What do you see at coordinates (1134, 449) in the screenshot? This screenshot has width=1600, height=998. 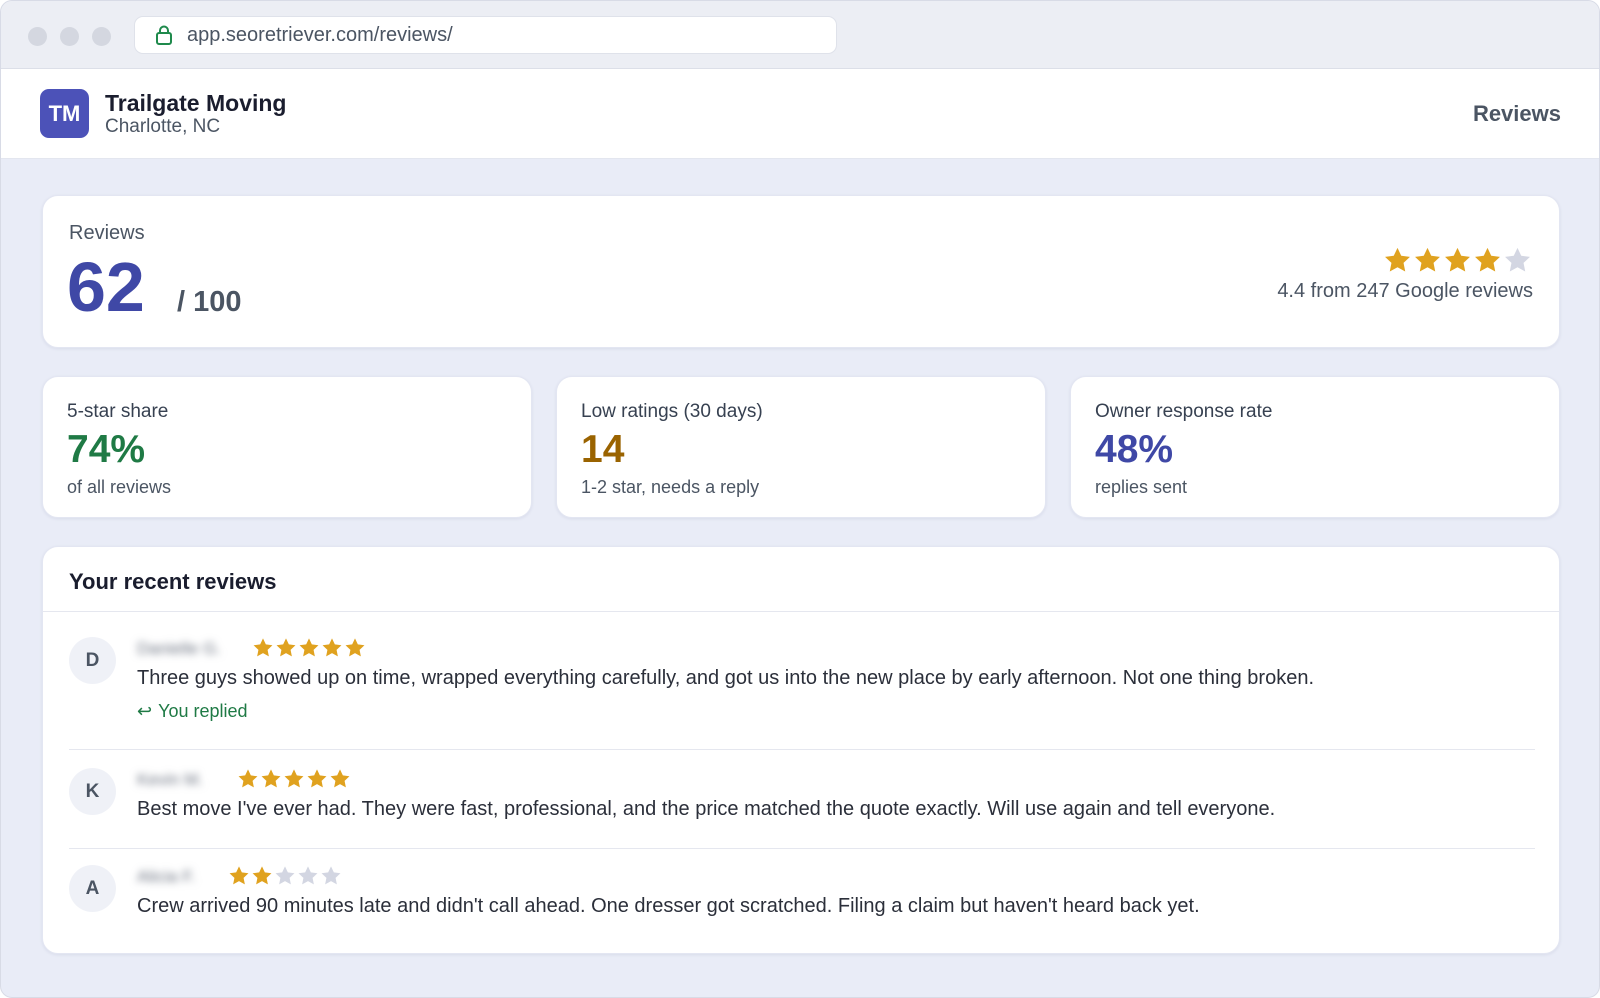 I see `metric-value: 48%` at bounding box center [1134, 449].